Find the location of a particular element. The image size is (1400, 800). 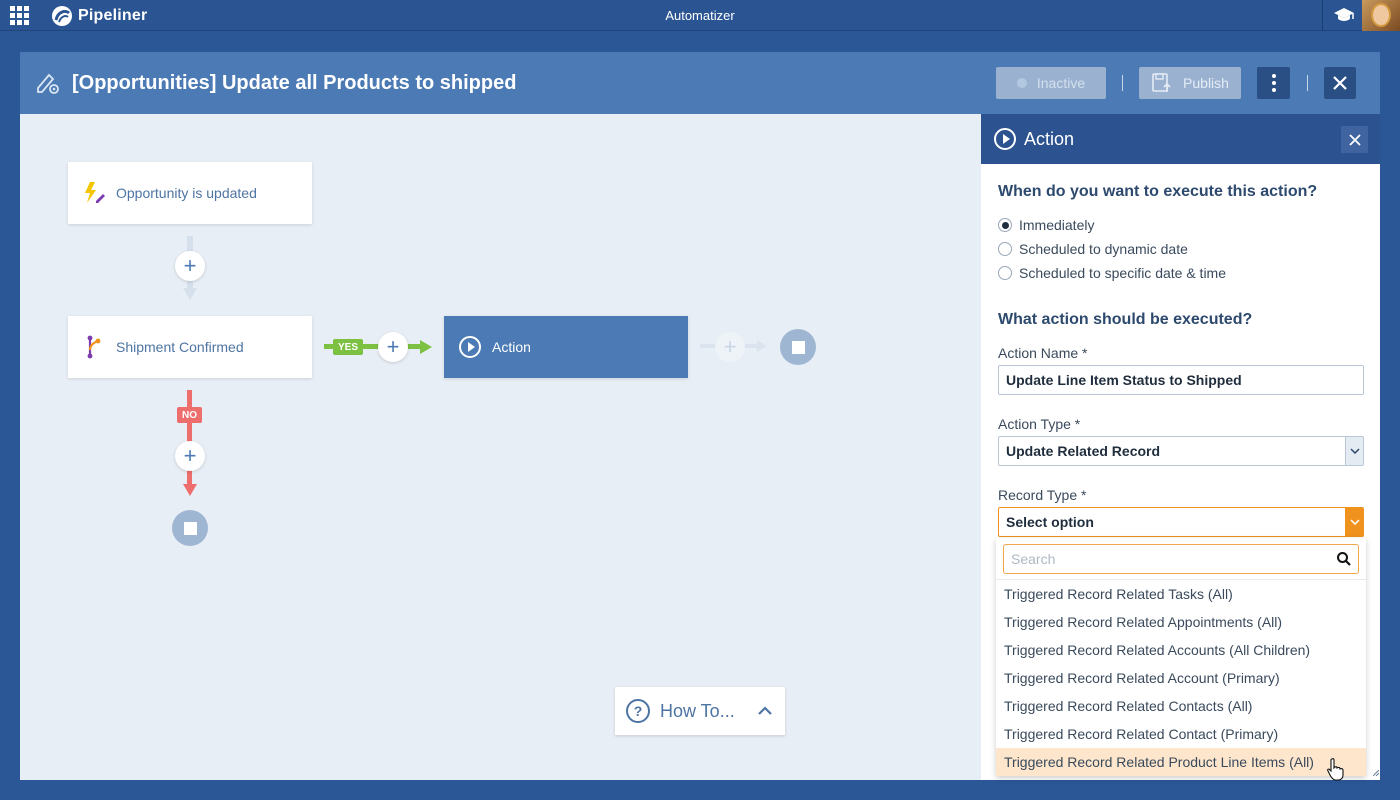

record-type-label: Record Type * is located at coordinates (1042, 495).